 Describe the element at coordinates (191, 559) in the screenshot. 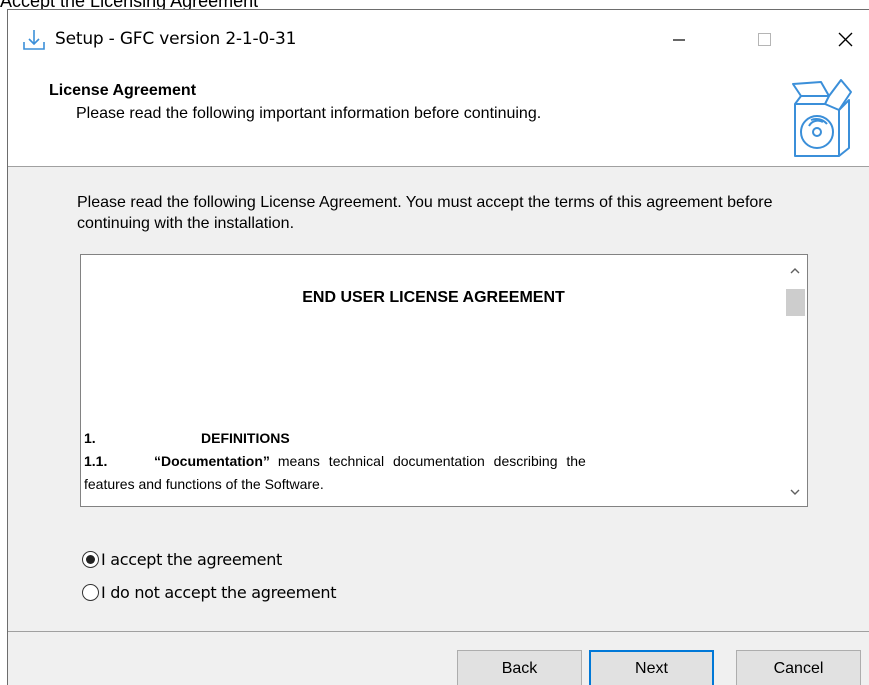

I see `accept-label: I accept the agreement` at that location.